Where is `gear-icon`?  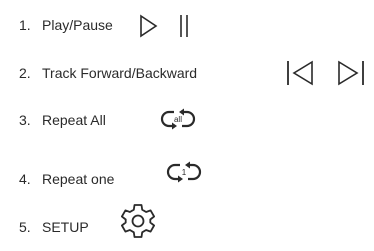 gear-icon is located at coordinates (138, 221).